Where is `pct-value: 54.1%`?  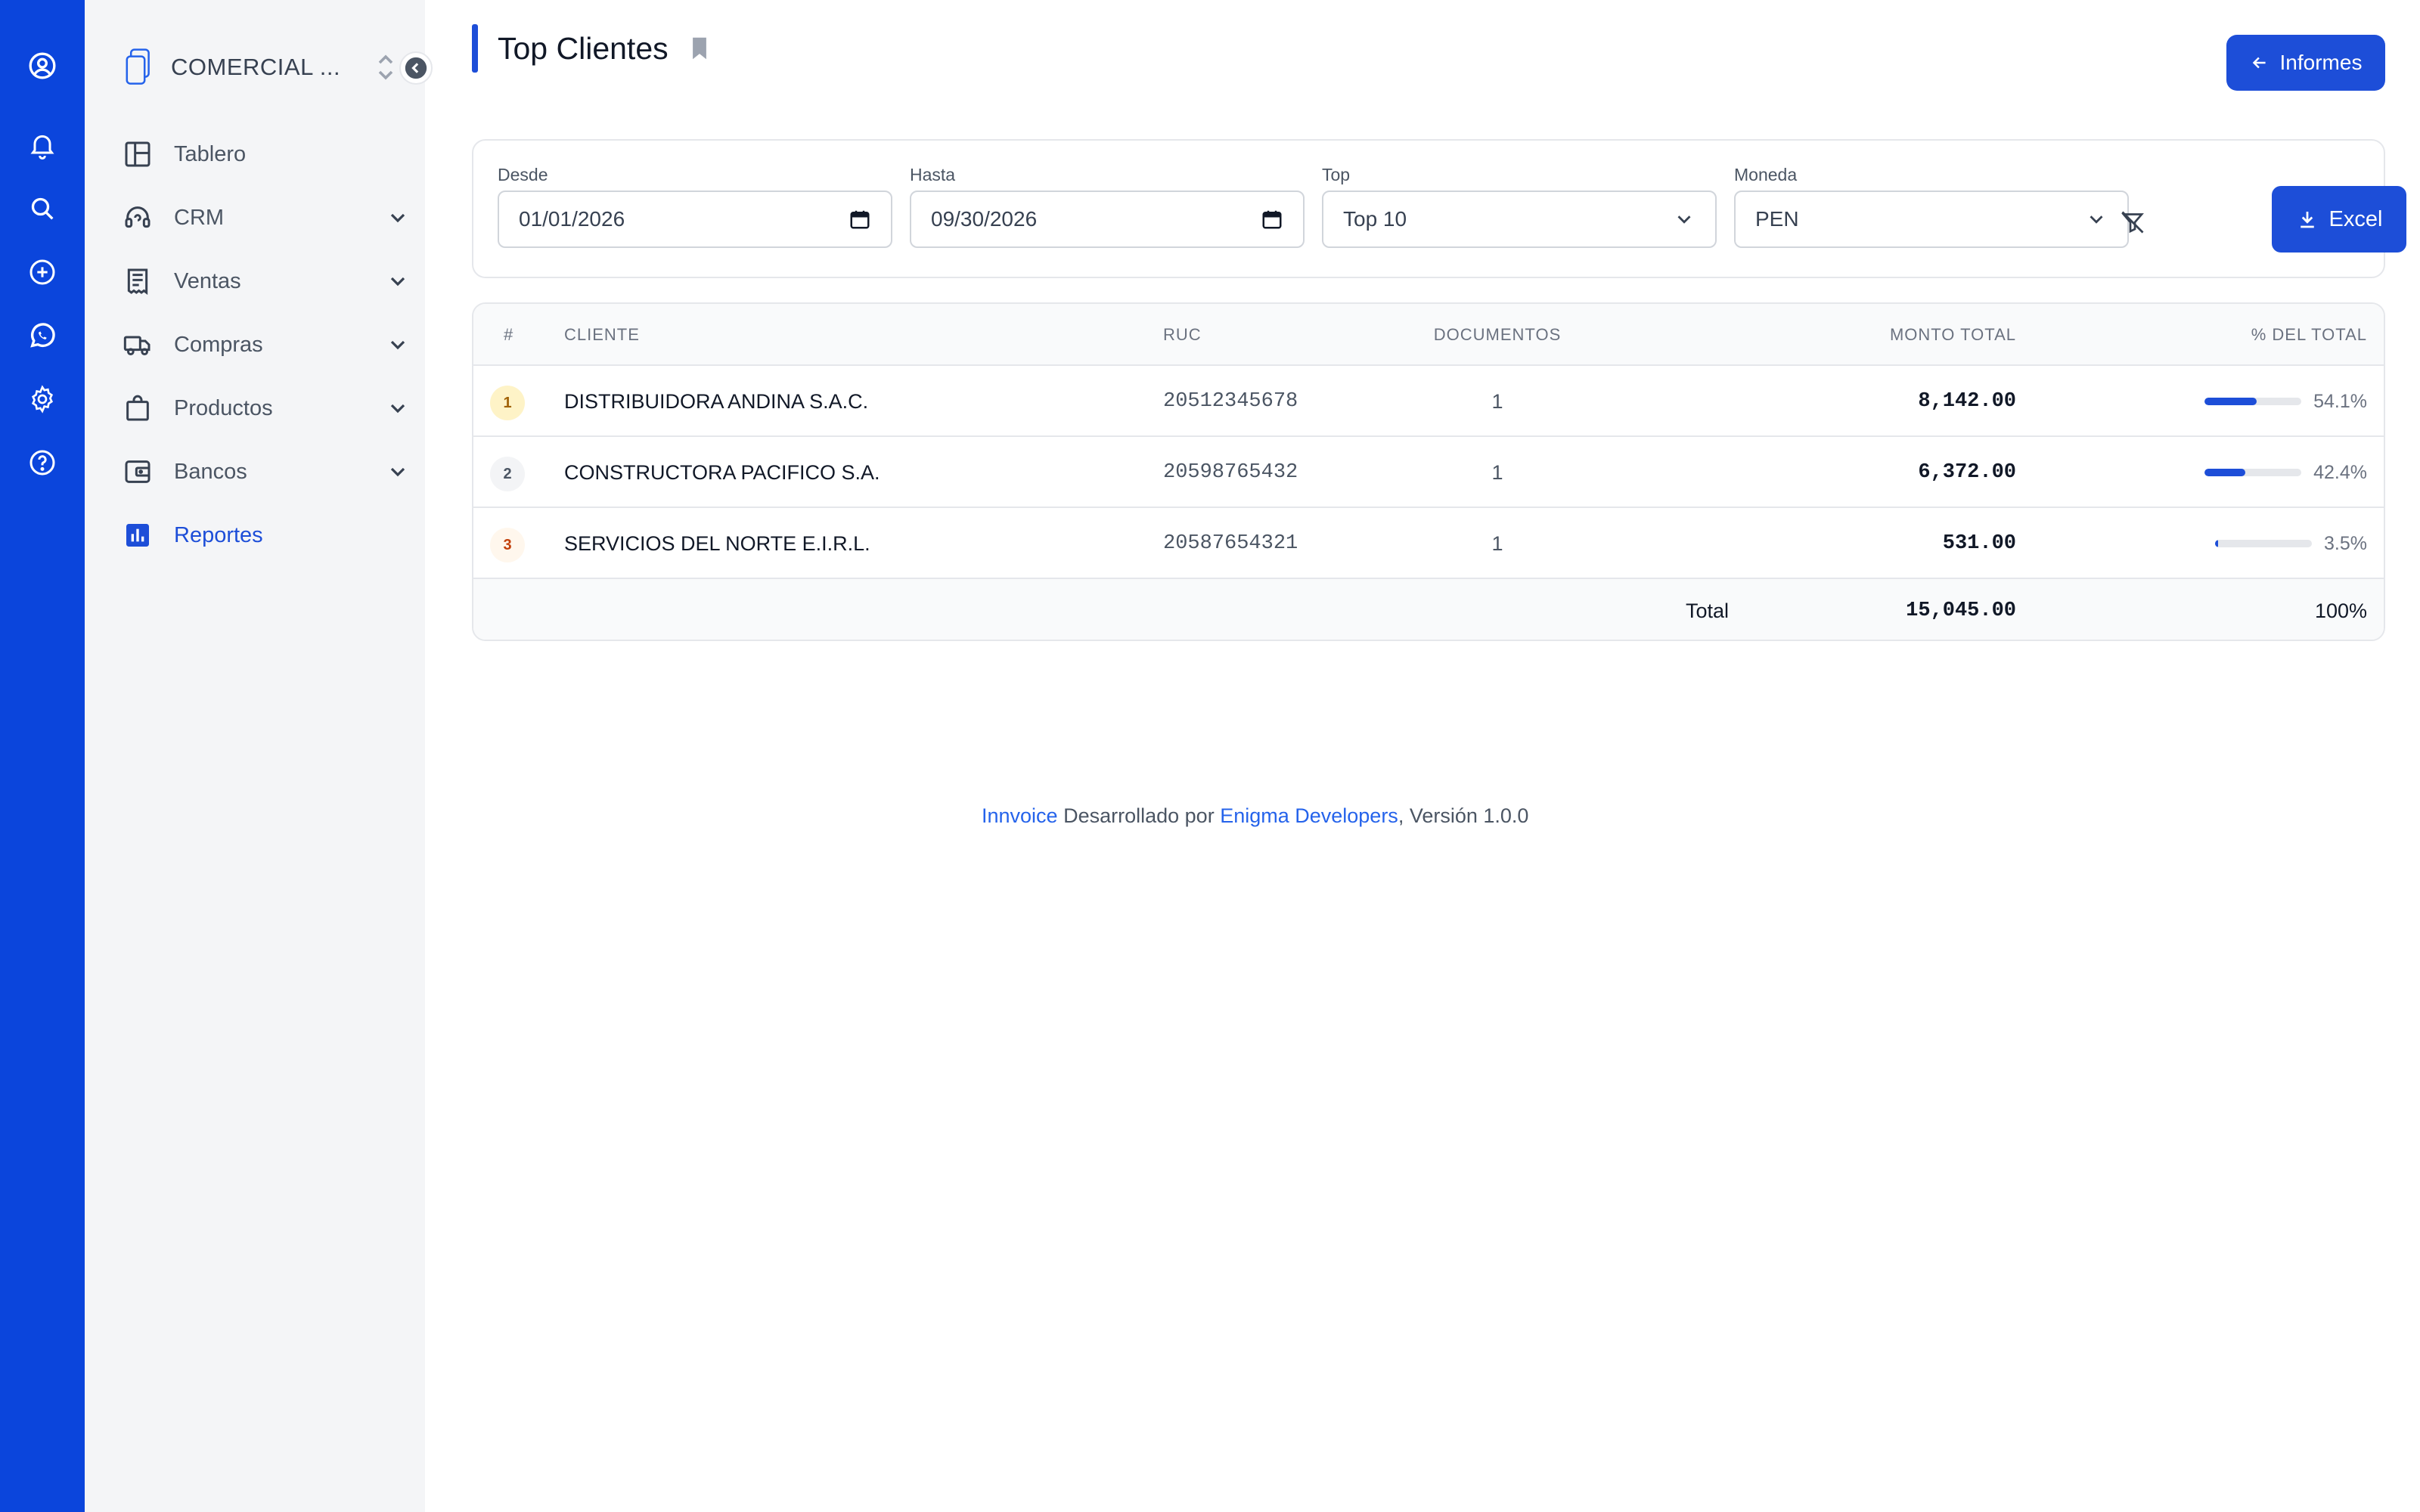 pct-value: 54.1% is located at coordinates (2340, 401).